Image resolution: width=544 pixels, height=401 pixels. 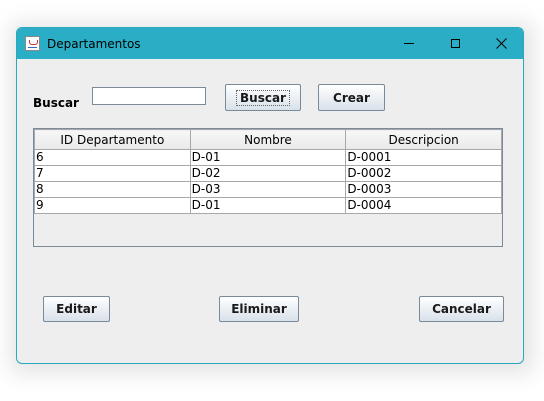 I want to click on close-button, so click(x=500, y=43).